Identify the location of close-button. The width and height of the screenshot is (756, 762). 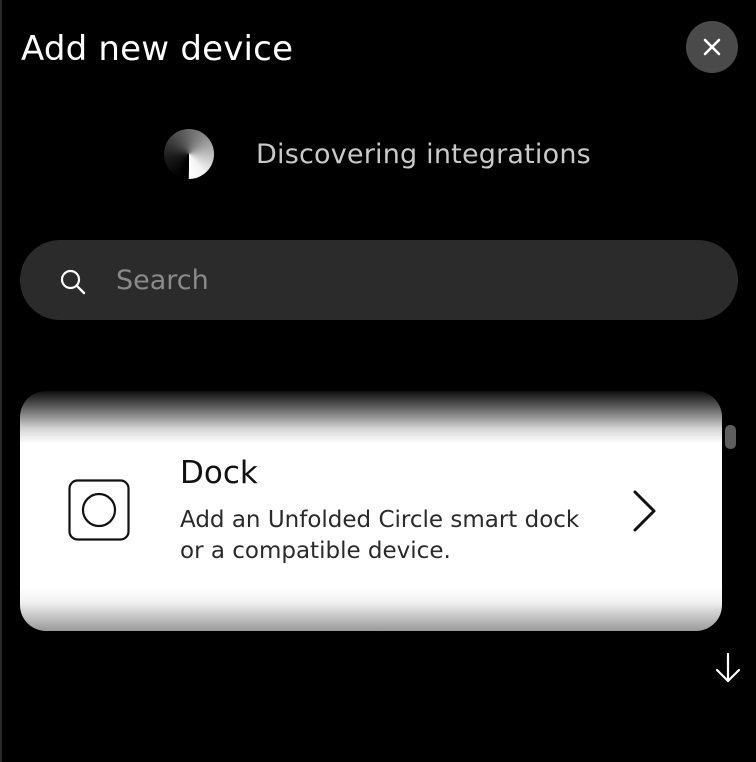
(712, 47).